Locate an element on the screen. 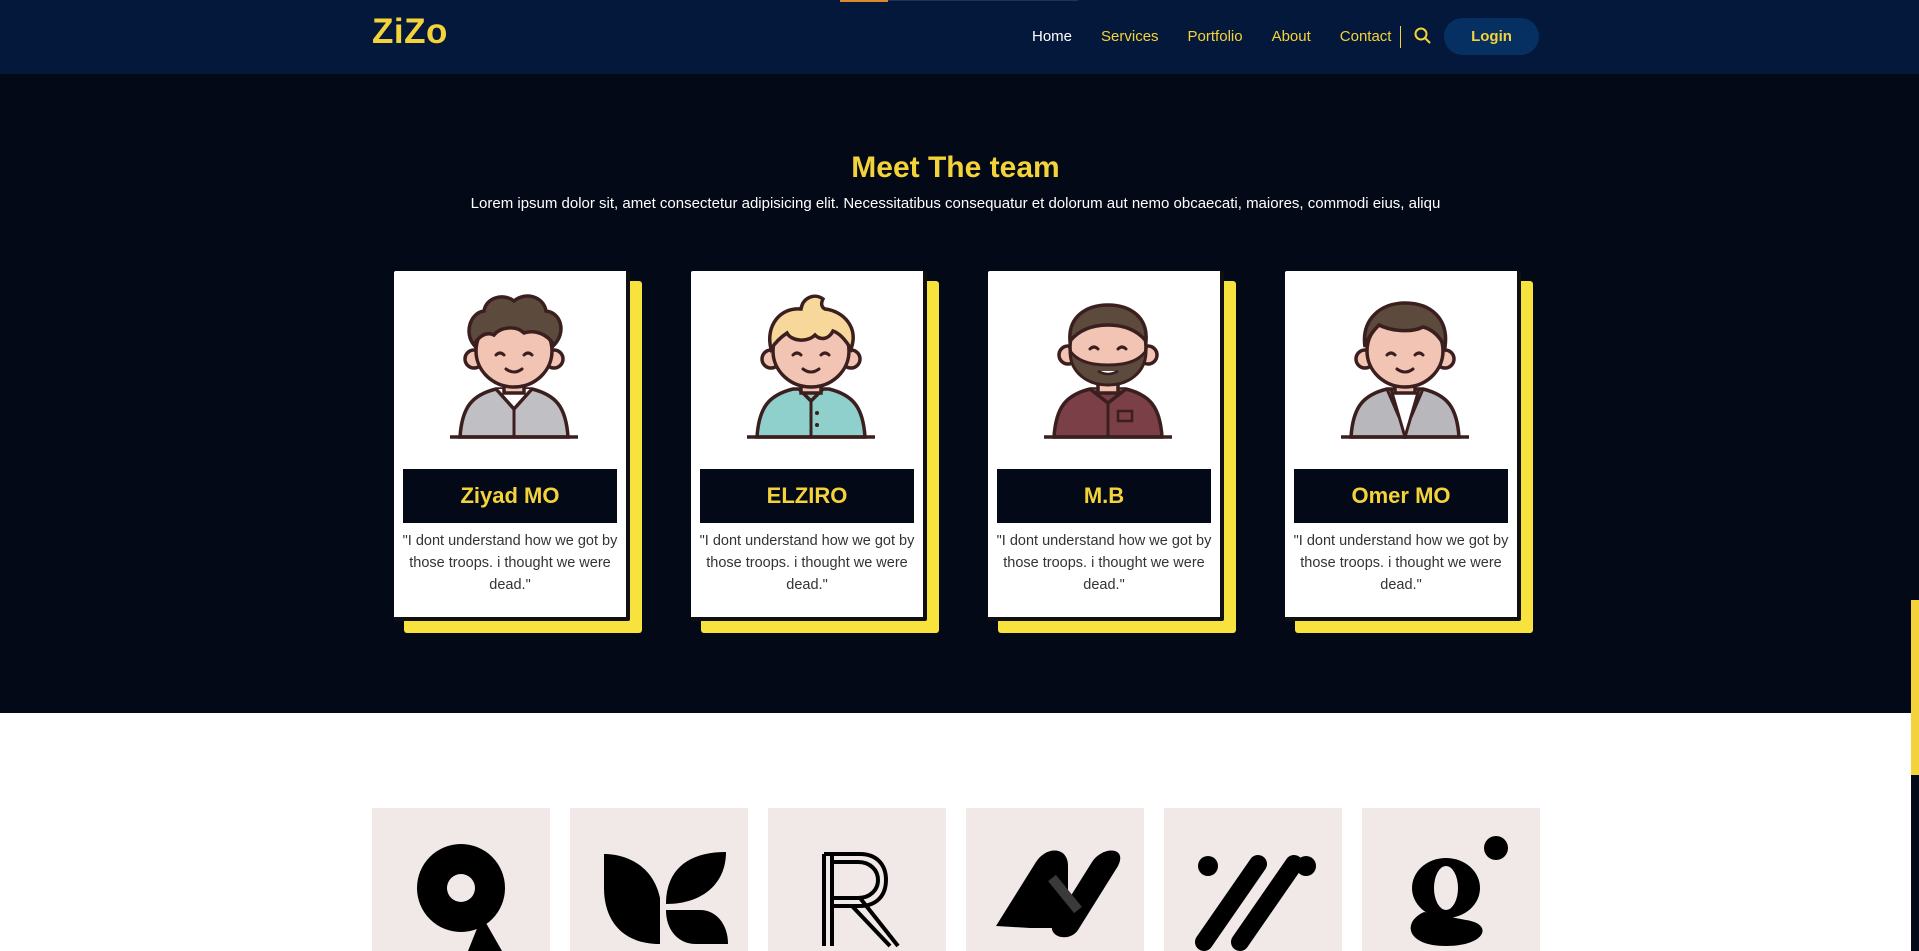 This screenshot has height=951, width=1919. blonde-hair-avatar-icon is located at coordinates (811, 364).